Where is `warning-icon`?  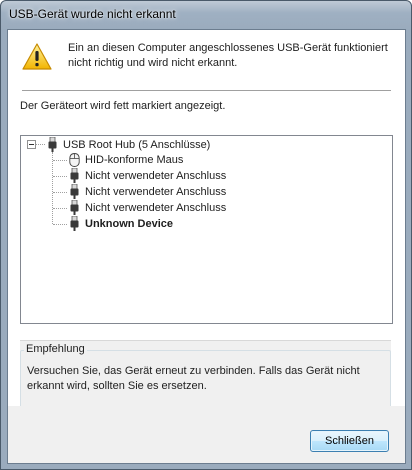
warning-icon is located at coordinates (37, 56).